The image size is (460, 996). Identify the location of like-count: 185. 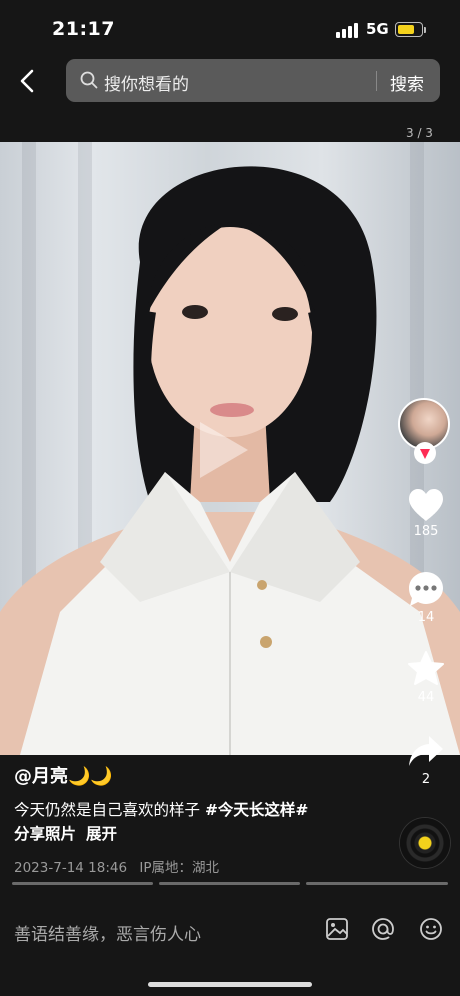
(426, 531).